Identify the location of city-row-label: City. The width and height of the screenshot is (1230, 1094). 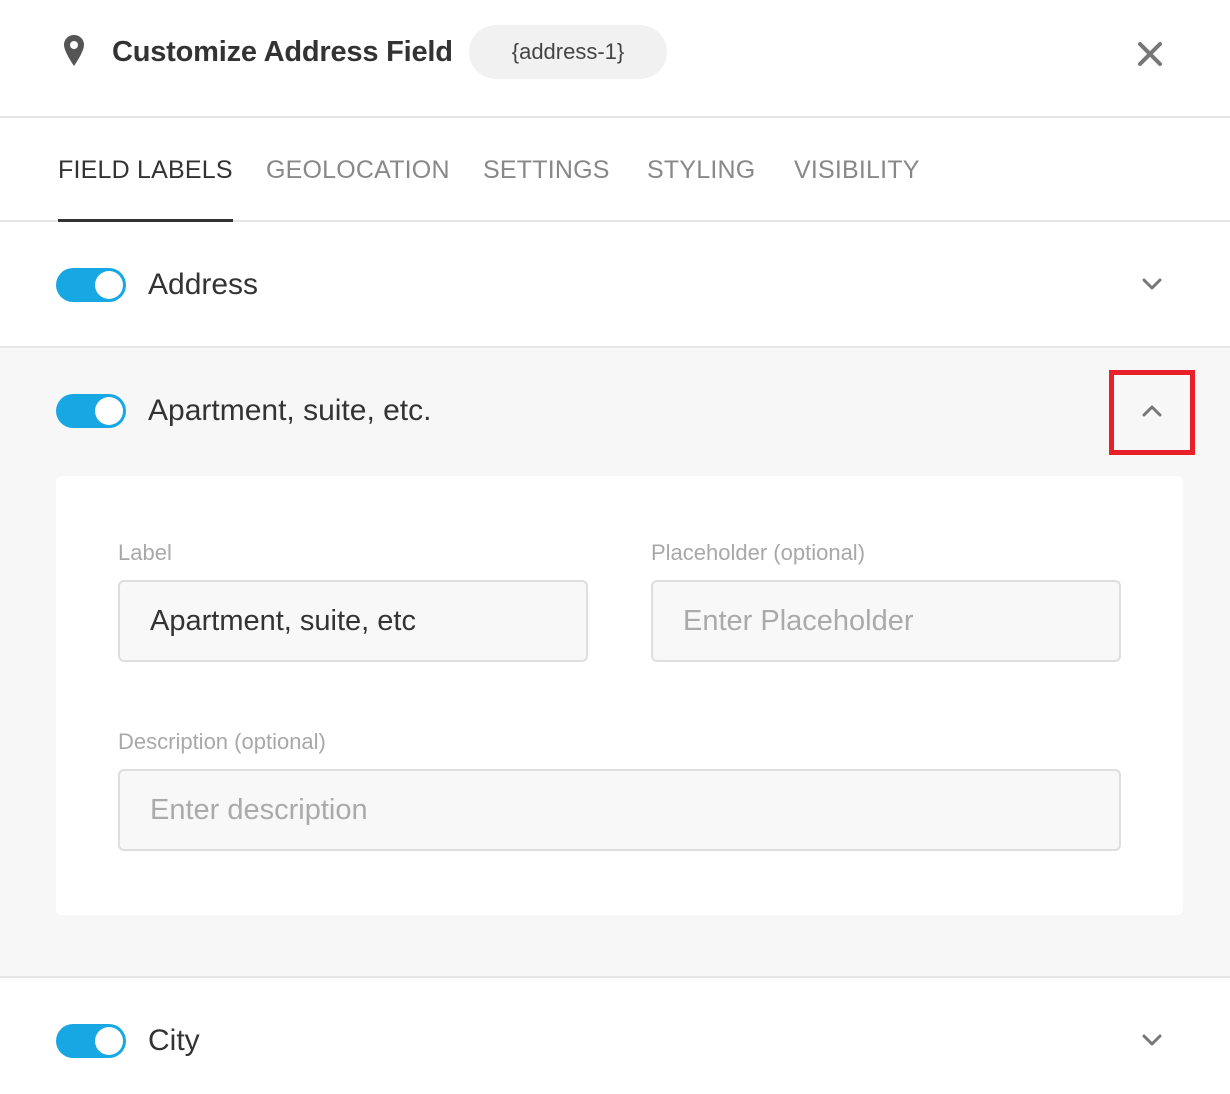
(174, 1040).